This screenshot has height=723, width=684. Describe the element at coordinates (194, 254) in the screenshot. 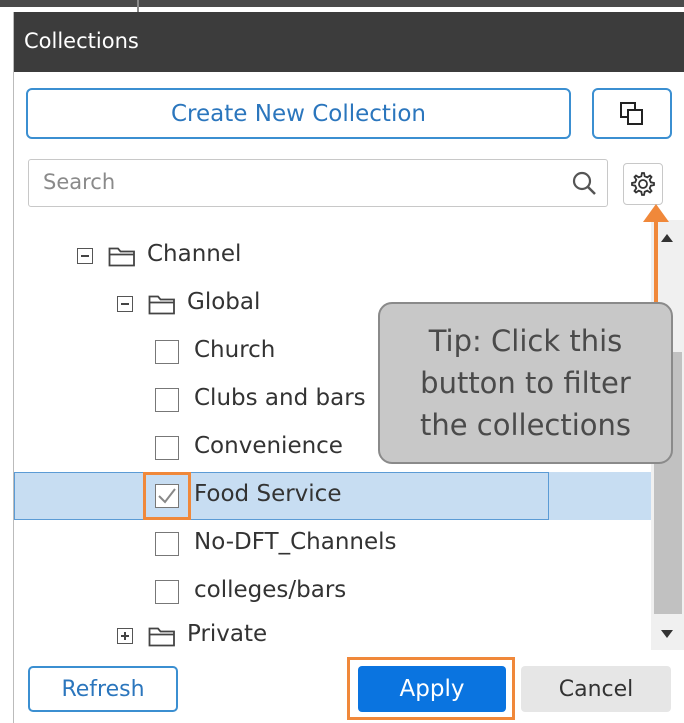

I see `tree-item-label: Channel` at that location.